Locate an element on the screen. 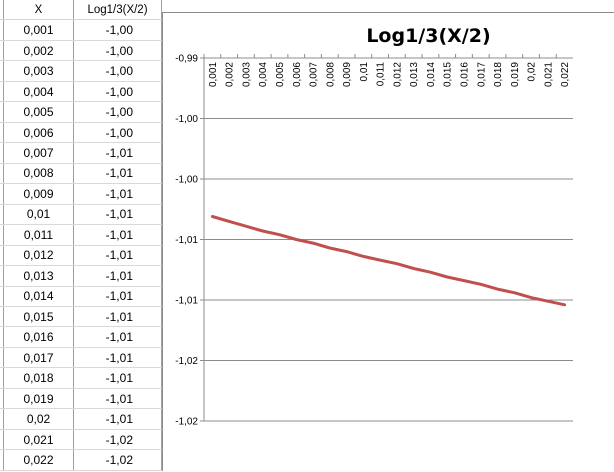  table-row: 0,018 -1,01 is located at coordinates (81, 378).